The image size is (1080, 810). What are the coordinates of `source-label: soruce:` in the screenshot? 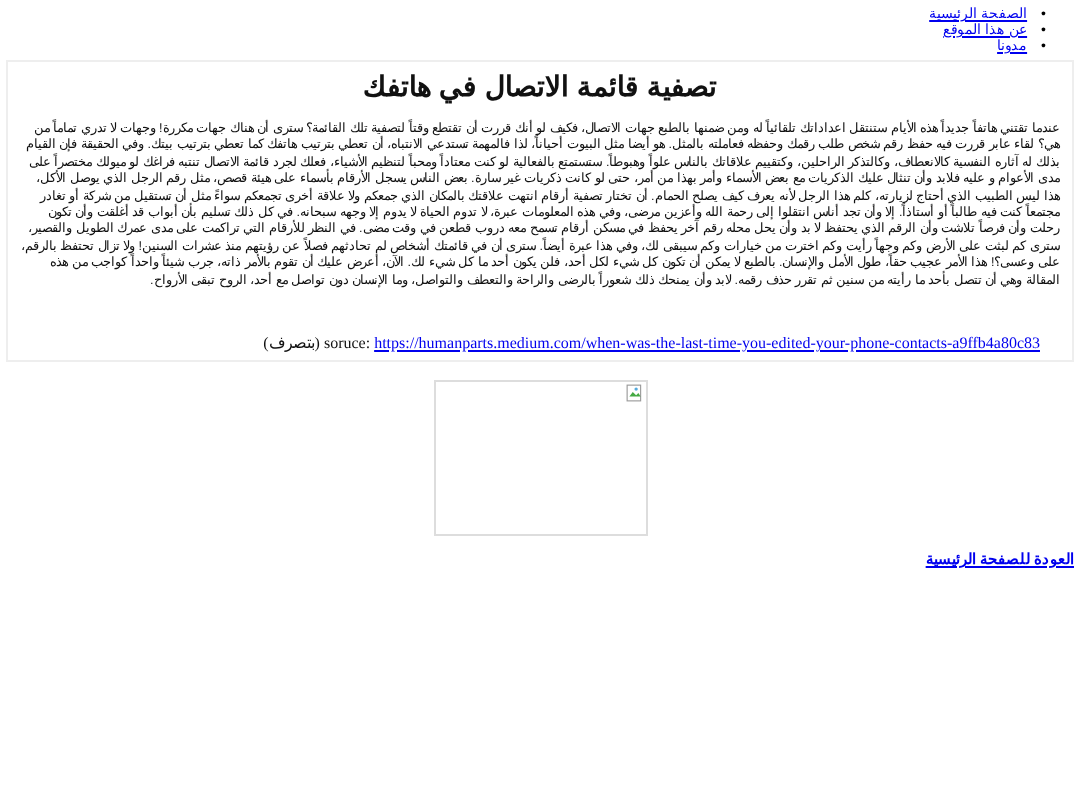 It's located at (347, 343).